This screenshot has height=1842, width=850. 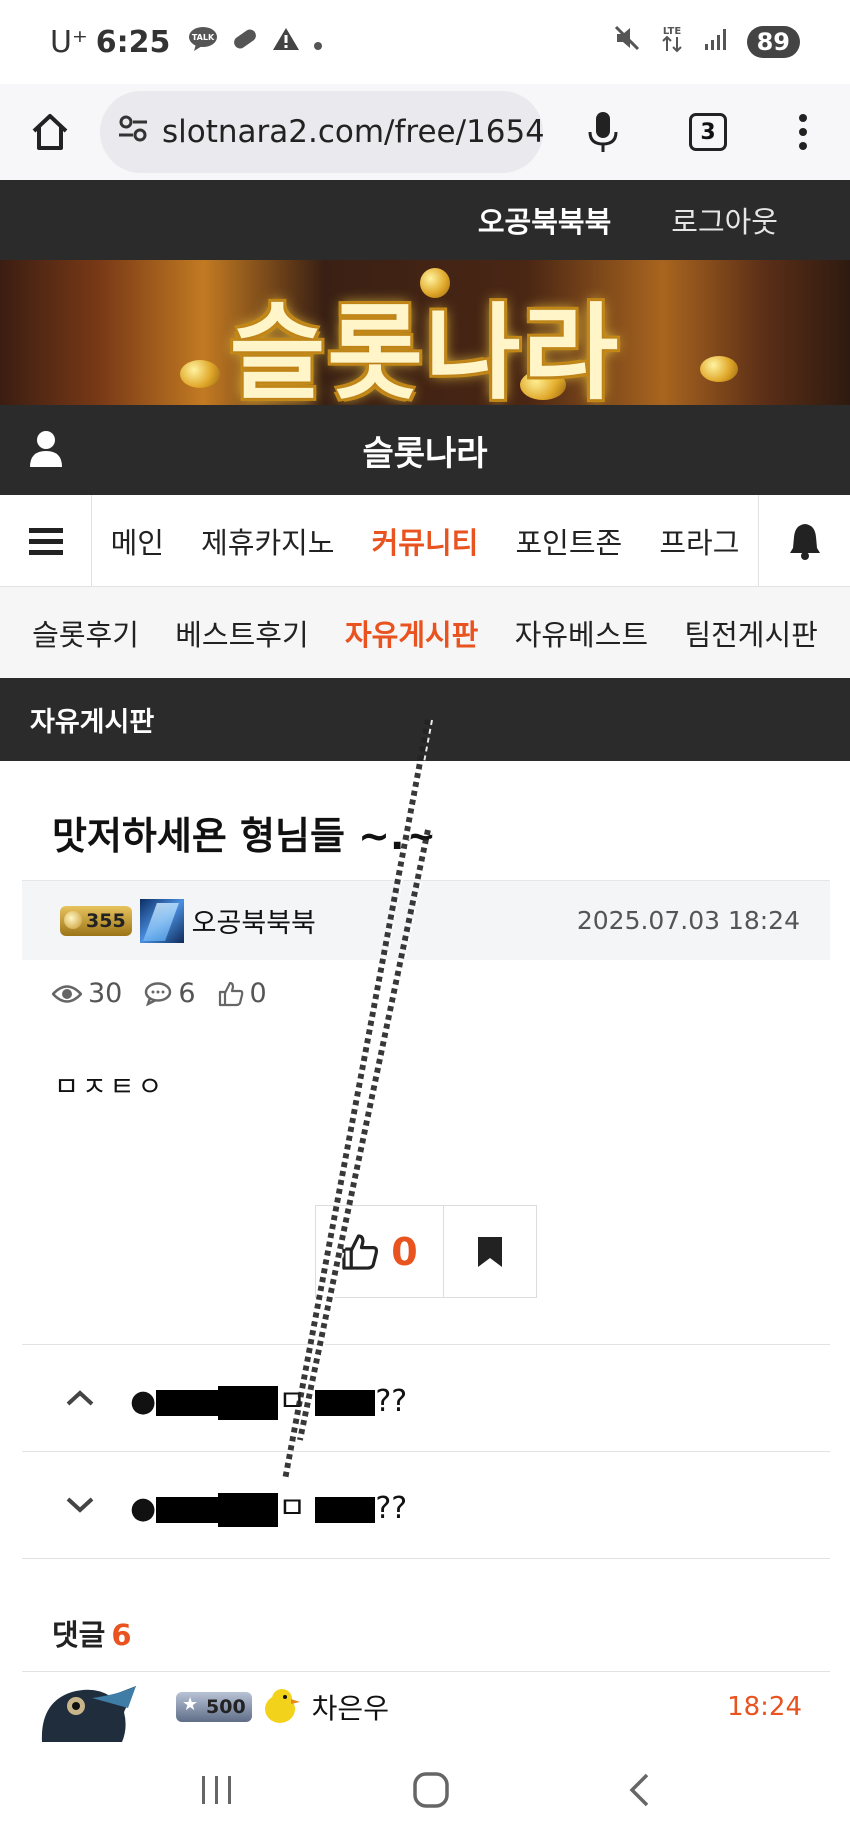 What do you see at coordinates (380, 1251) in the screenshot?
I see `like-button: 0` at bounding box center [380, 1251].